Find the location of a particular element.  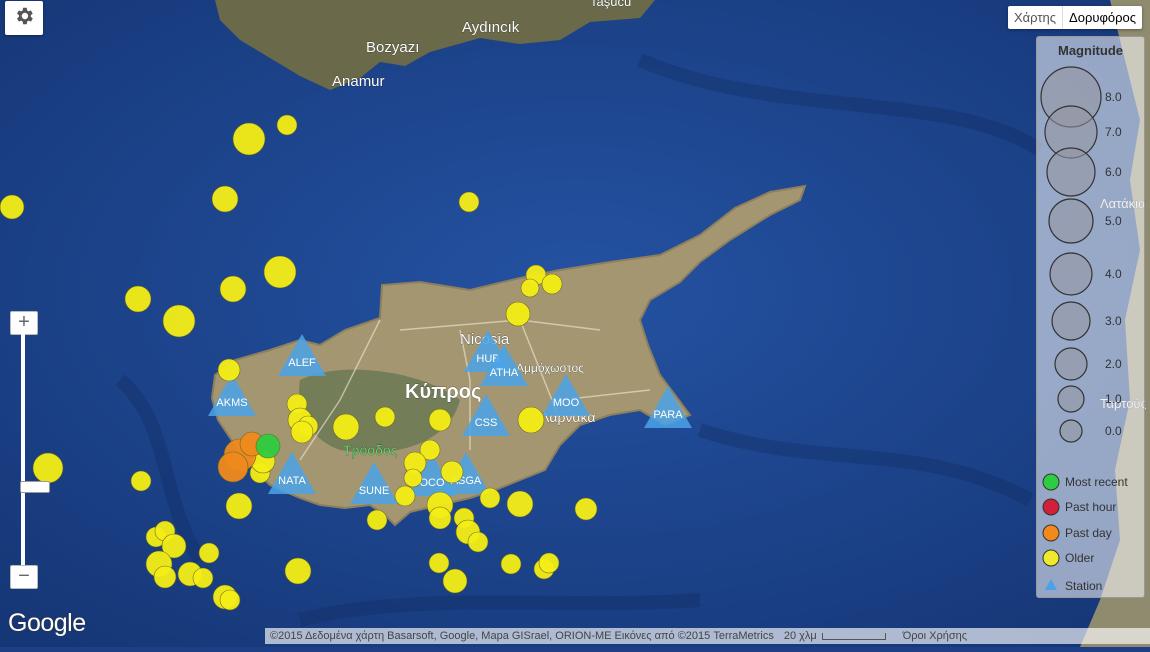

map-type-satellite-button: Δορυφόρος is located at coordinates (1102, 17).